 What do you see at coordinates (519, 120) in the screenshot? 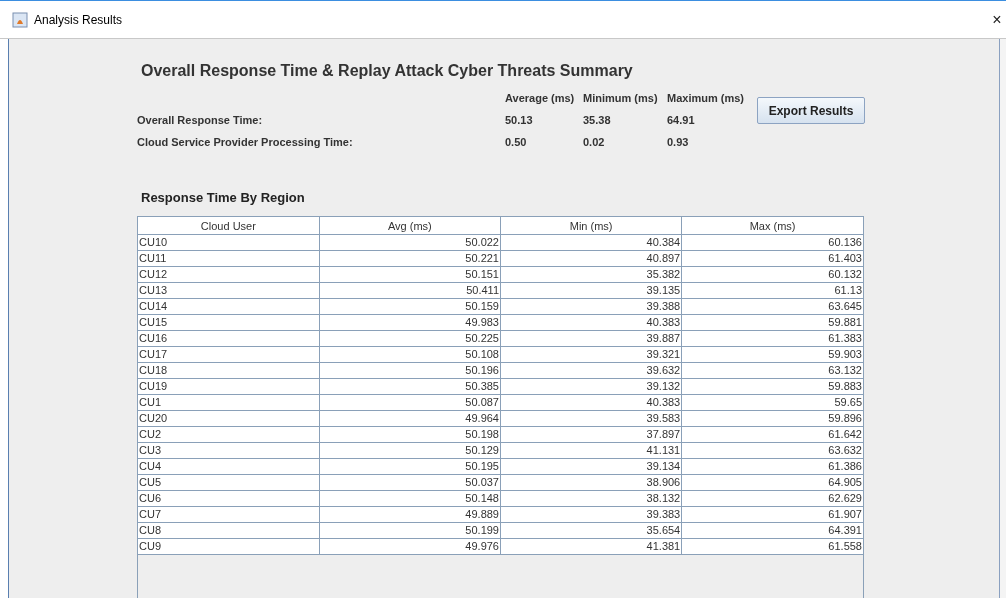
I see `value-text: 50.13` at bounding box center [519, 120].